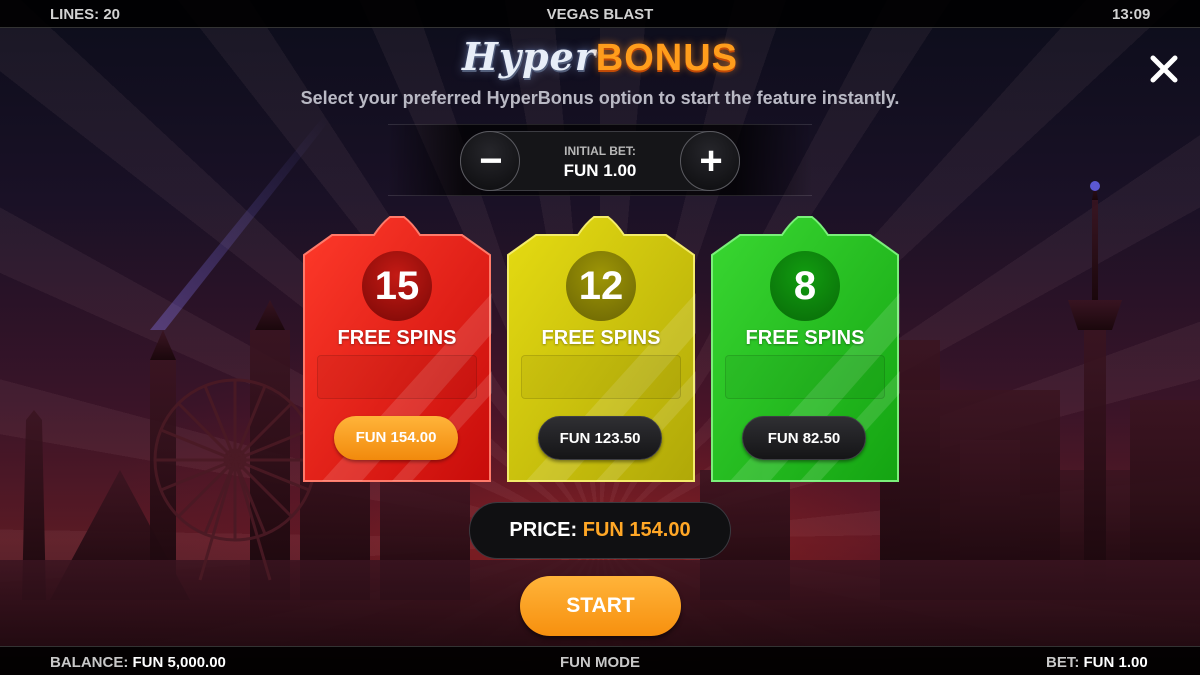 The height and width of the screenshot is (675, 1200). Describe the element at coordinates (543, 530) in the screenshot. I see `price-label: PRICE:` at that location.